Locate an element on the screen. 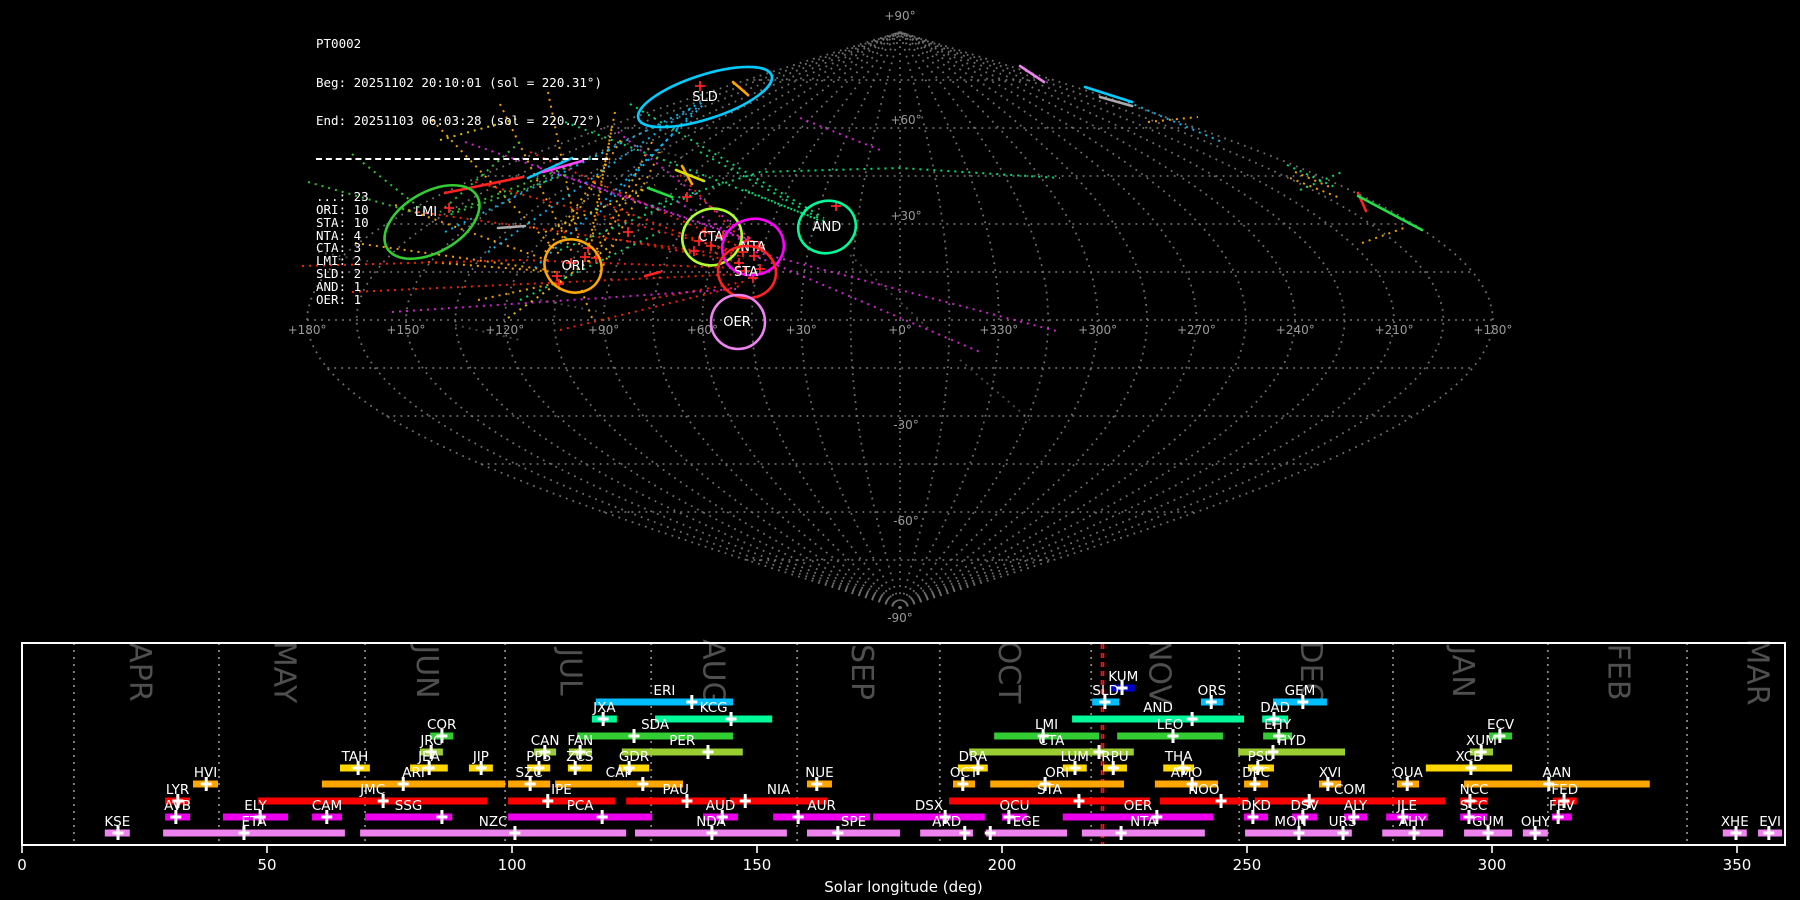 The width and height of the screenshot is (1800, 900). month-label-JAN: JAN is located at coordinates (1462, 670).